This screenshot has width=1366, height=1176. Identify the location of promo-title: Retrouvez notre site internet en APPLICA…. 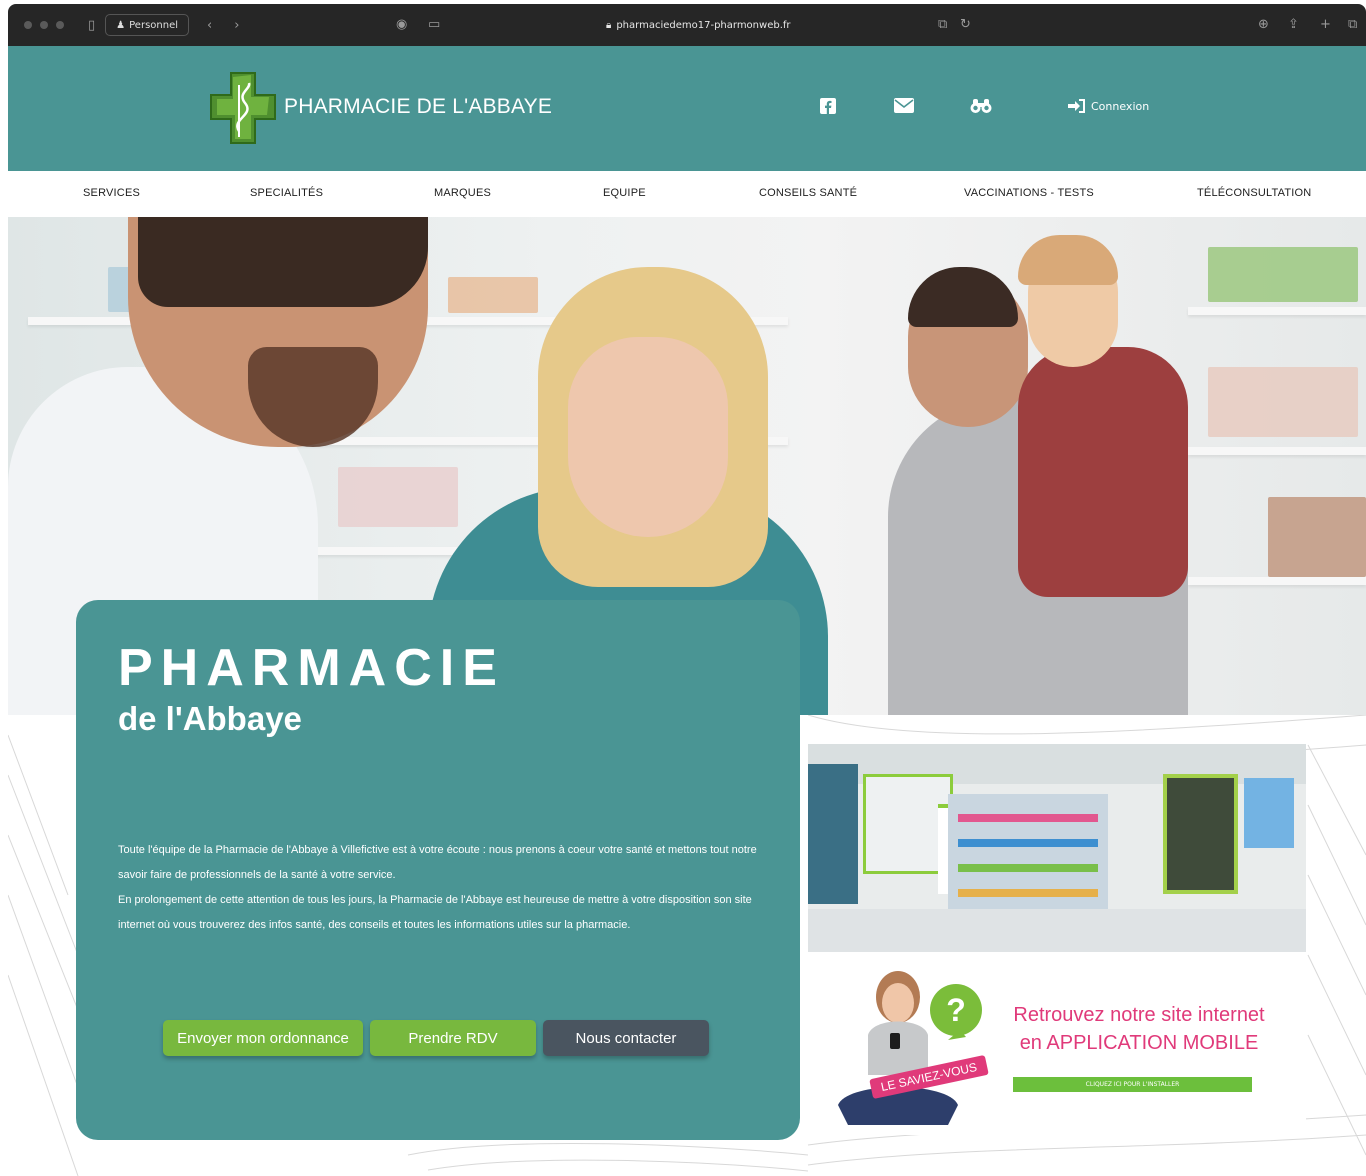
(1139, 1029).